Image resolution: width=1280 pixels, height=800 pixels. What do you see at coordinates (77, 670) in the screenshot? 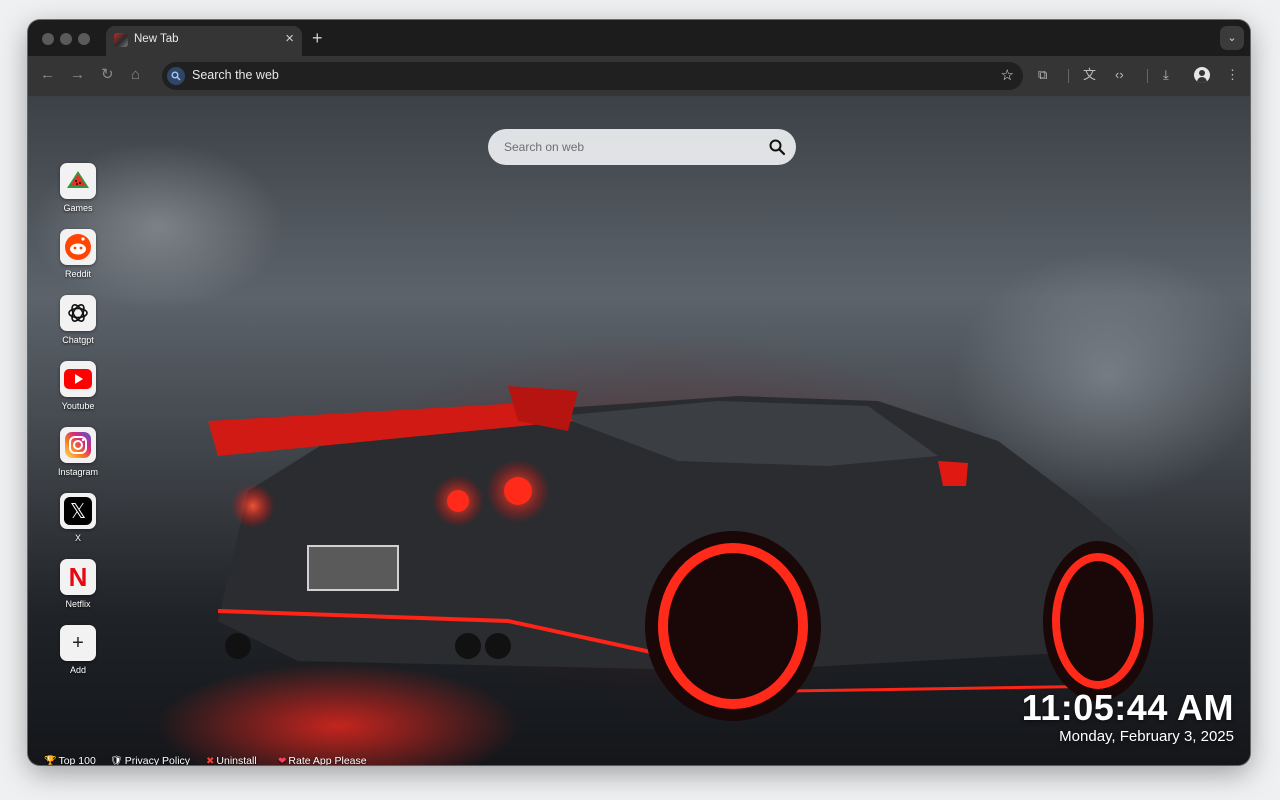
I see `shortcut-label: Add` at bounding box center [77, 670].